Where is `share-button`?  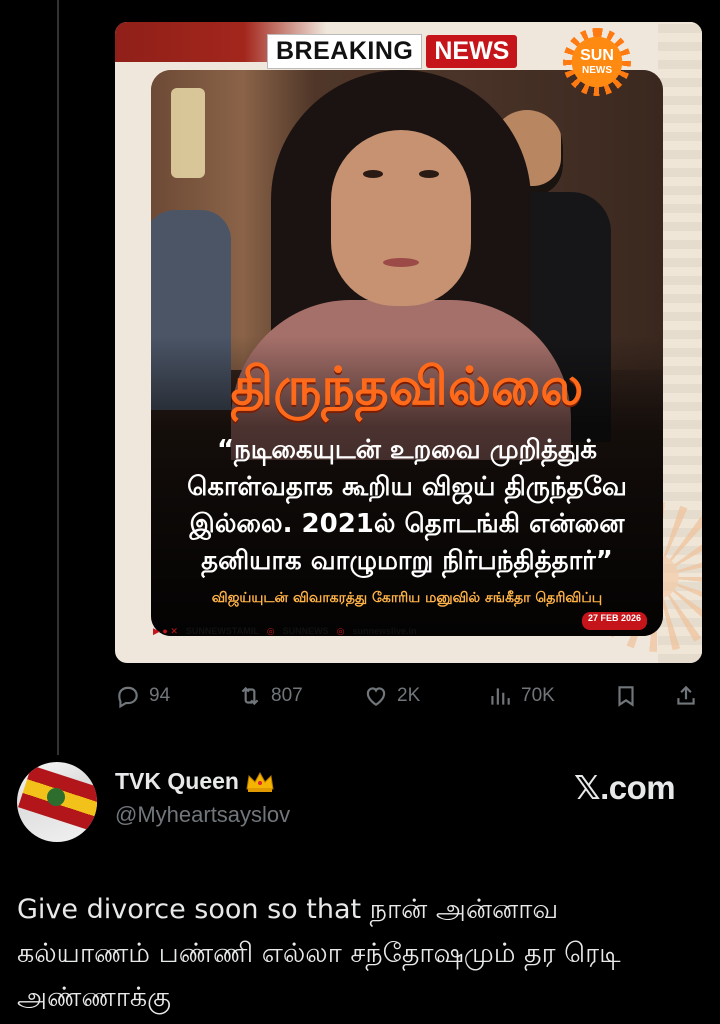
share-button is located at coordinates (686, 696).